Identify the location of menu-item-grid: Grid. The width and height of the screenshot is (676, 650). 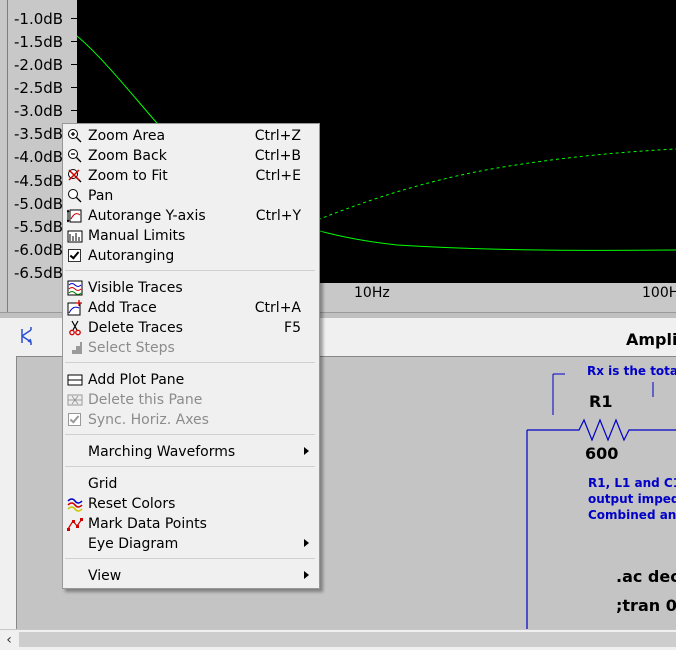
(191, 484).